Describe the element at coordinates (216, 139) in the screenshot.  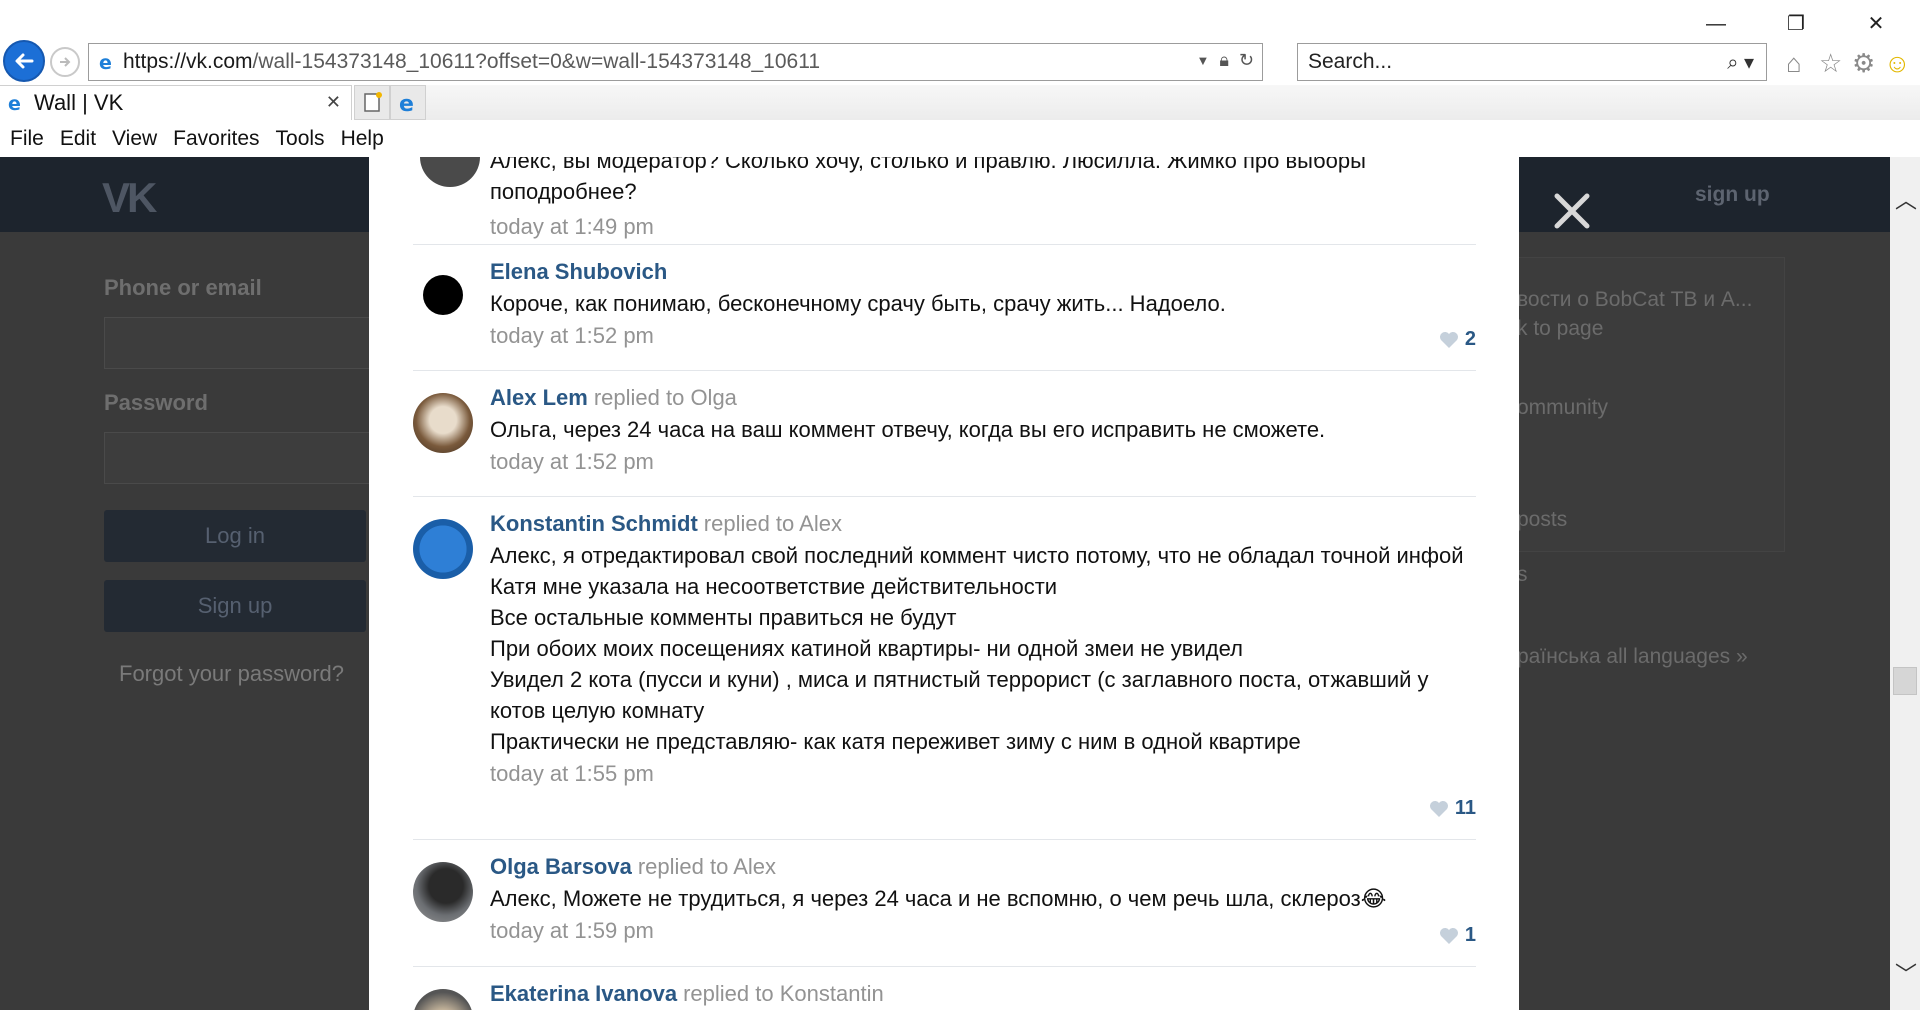
I see `menu-favorites: Favorites` at that location.